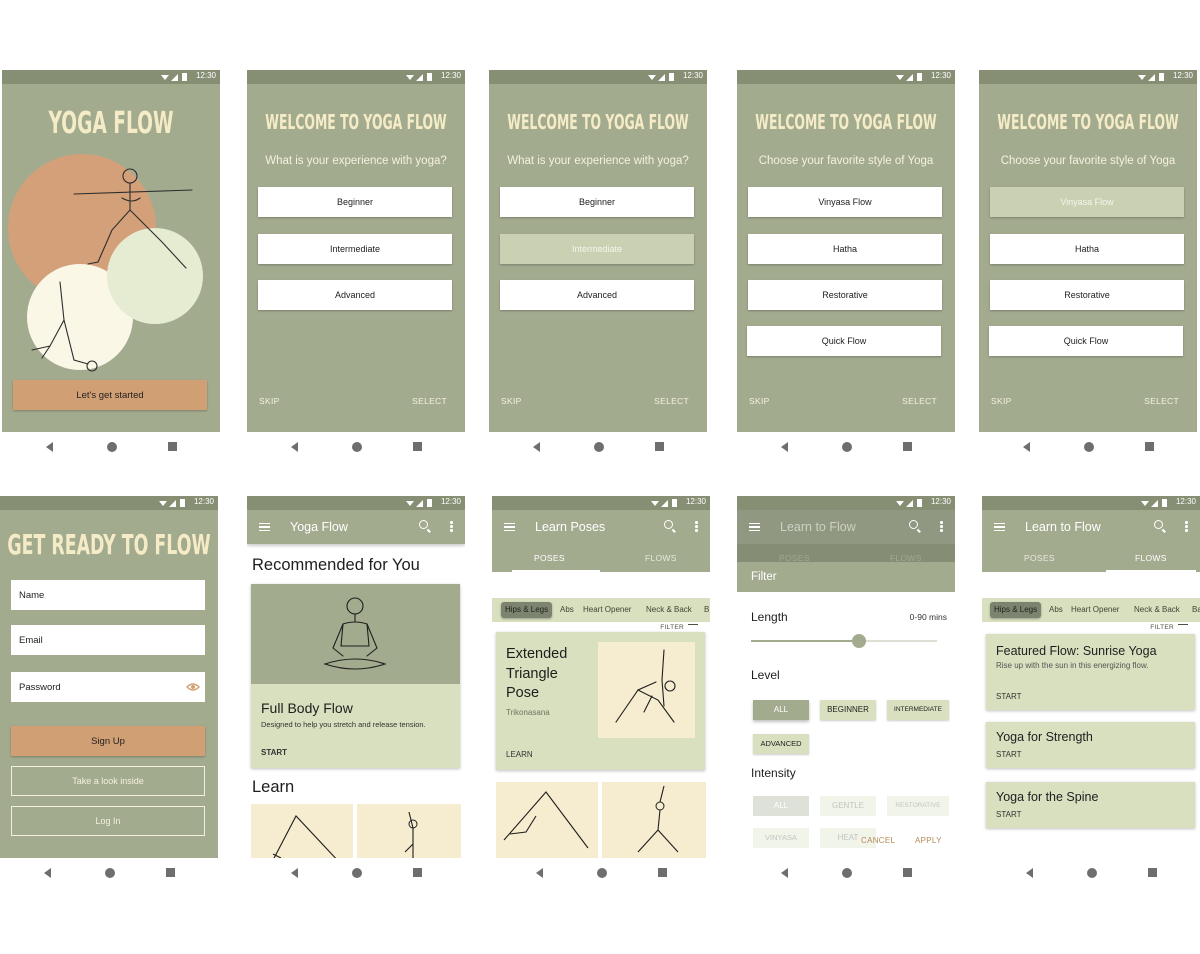  I want to click on name-field: Name, so click(108, 595).